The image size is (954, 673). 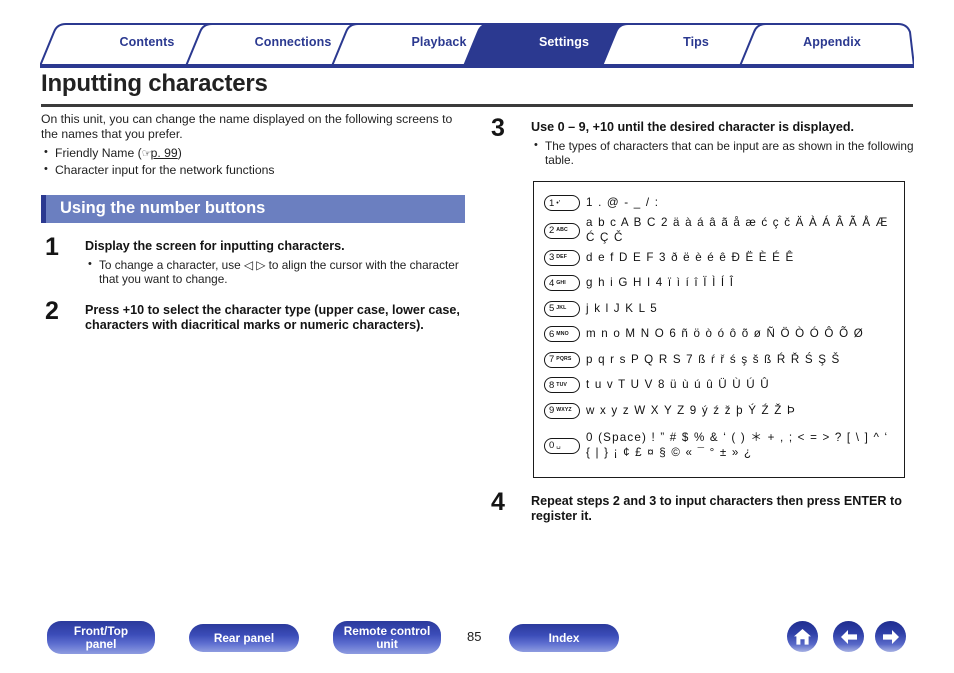 I want to click on key-8-icon: 8 TUV, so click(x=562, y=385).